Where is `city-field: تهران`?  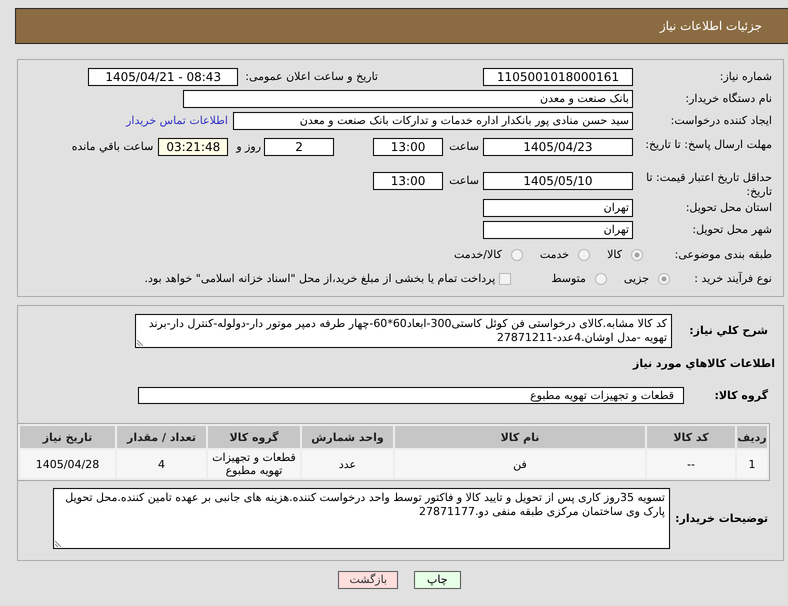 city-field: تهران is located at coordinates (558, 230).